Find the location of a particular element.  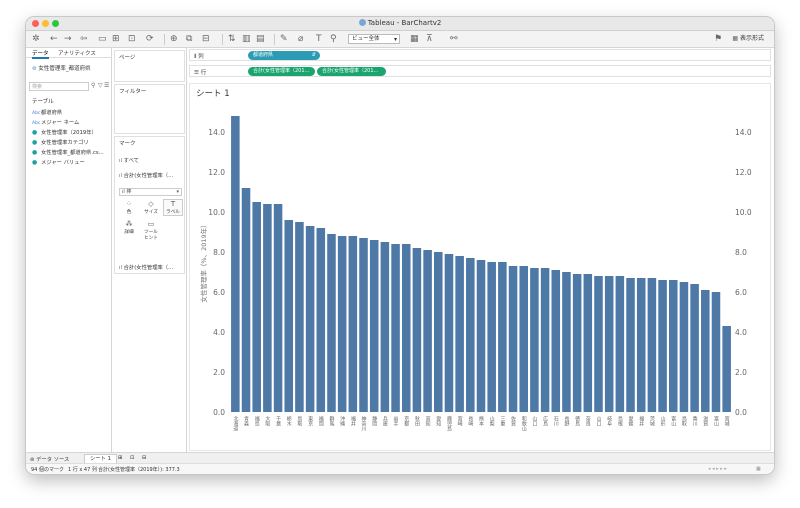

field-item: Abcメジャー ネーム is located at coordinates (55, 122).